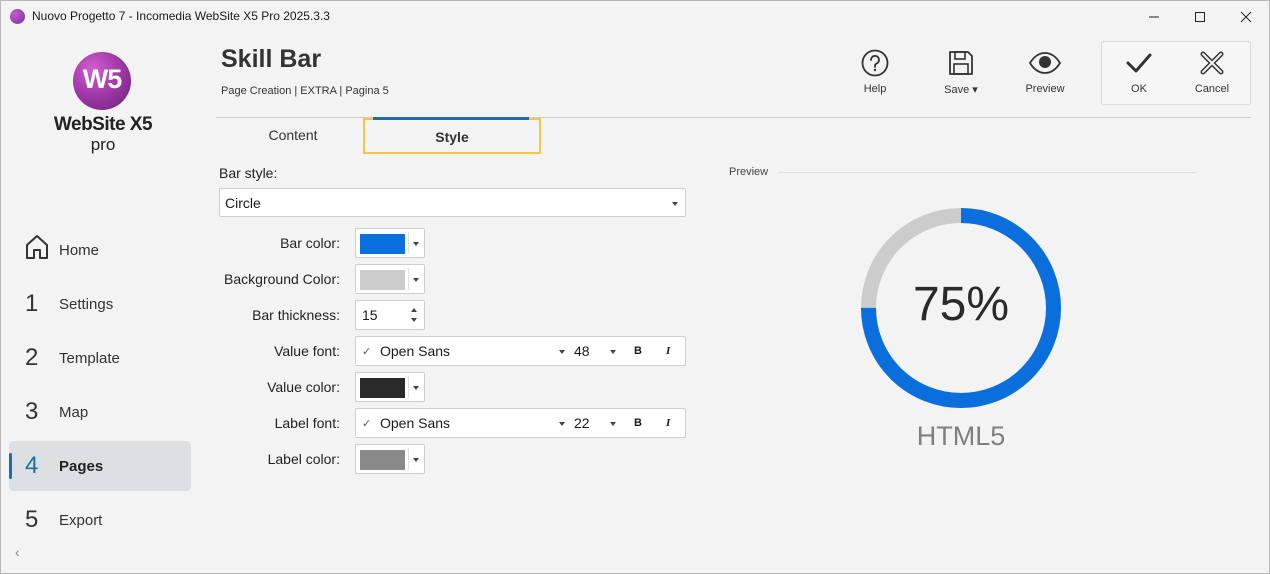 The image size is (1270, 574). I want to click on value-italic-toggle: I, so click(668, 351).